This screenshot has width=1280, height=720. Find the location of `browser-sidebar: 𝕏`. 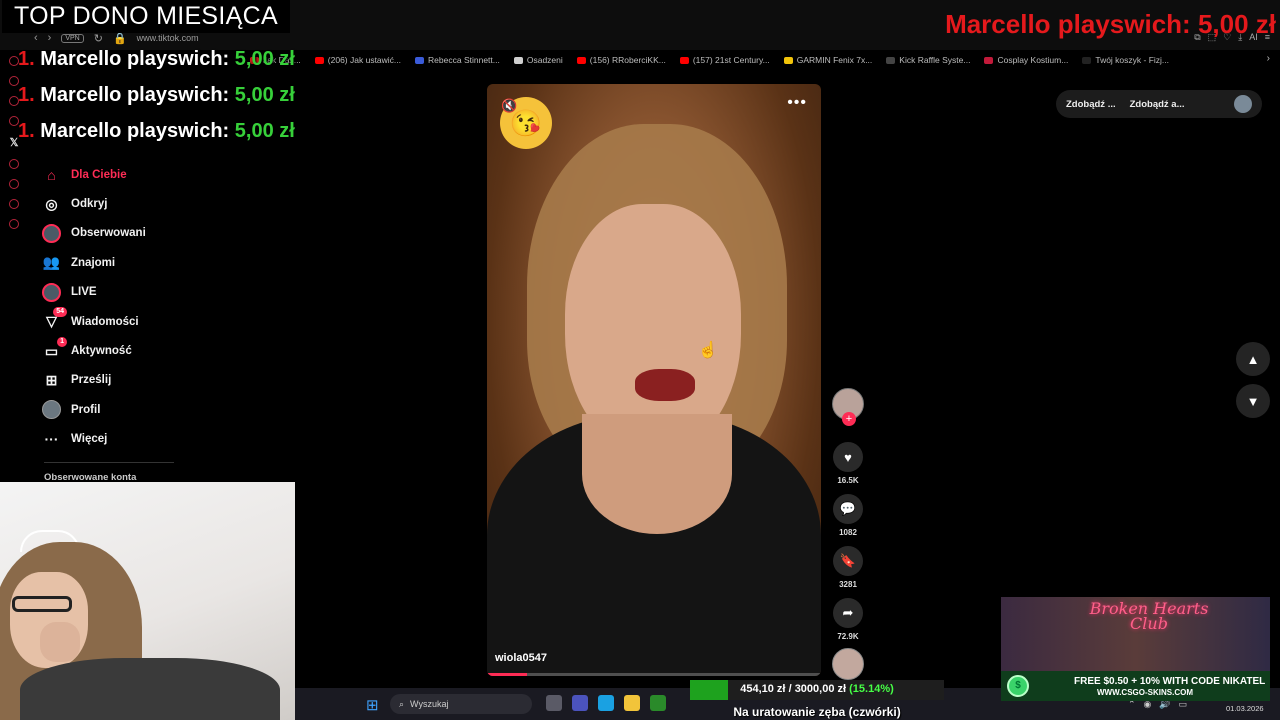

browser-sidebar: 𝕏 is located at coordinates (14, 160).